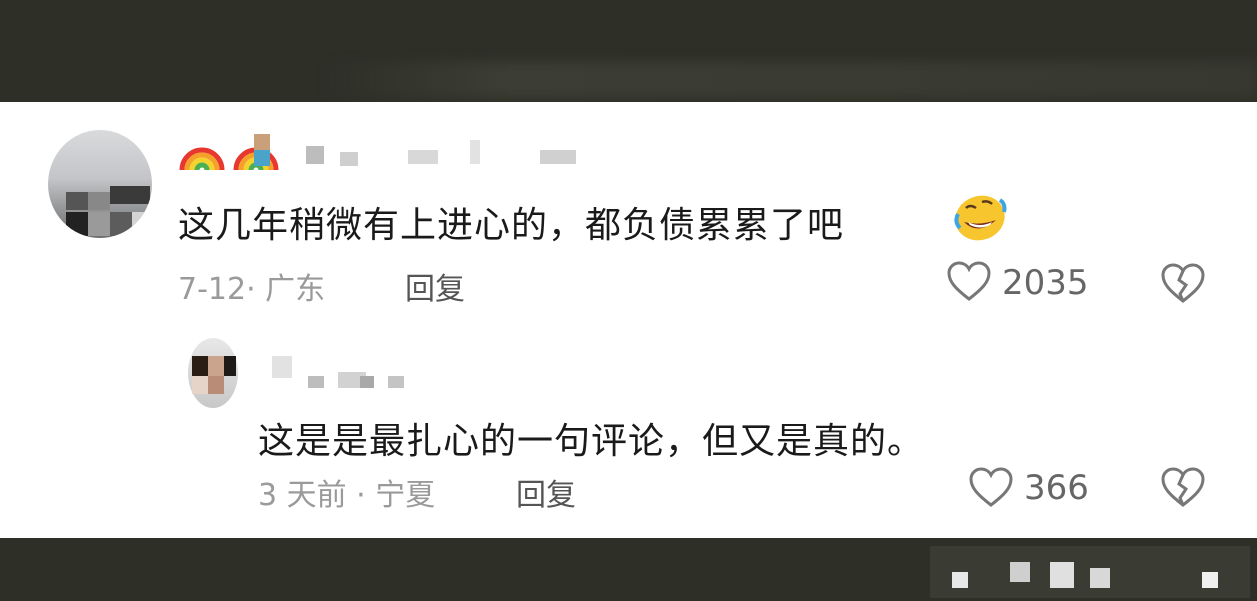 The image size is (1257, 601). I want to click on commenter-avatar, so click(100, 184).